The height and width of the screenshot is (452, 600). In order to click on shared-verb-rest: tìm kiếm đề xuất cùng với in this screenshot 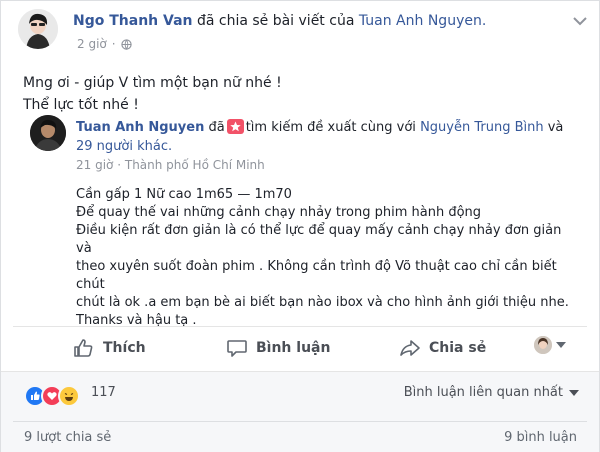, I will do `click(330, 127)`.